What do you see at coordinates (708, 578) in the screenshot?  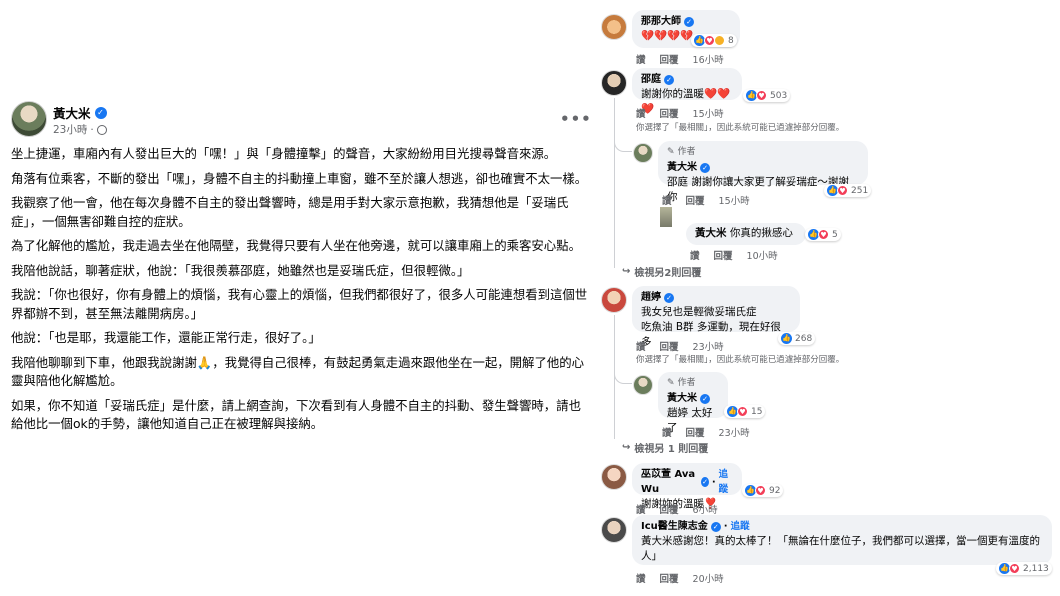 I see `comment-time: 20小時` at bounding box center [708, 578].